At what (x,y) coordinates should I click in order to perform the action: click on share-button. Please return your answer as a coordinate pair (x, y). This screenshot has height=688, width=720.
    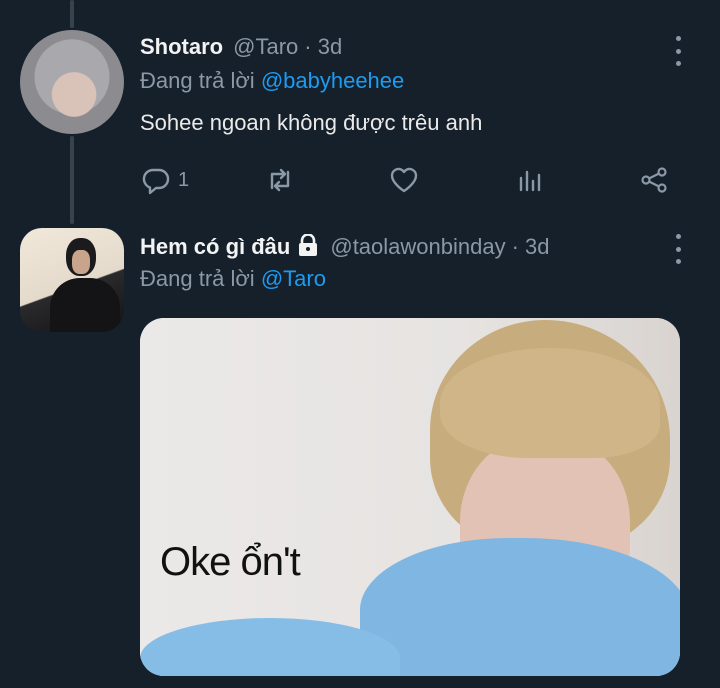
    Looking at the image, I should click on (654, 180).